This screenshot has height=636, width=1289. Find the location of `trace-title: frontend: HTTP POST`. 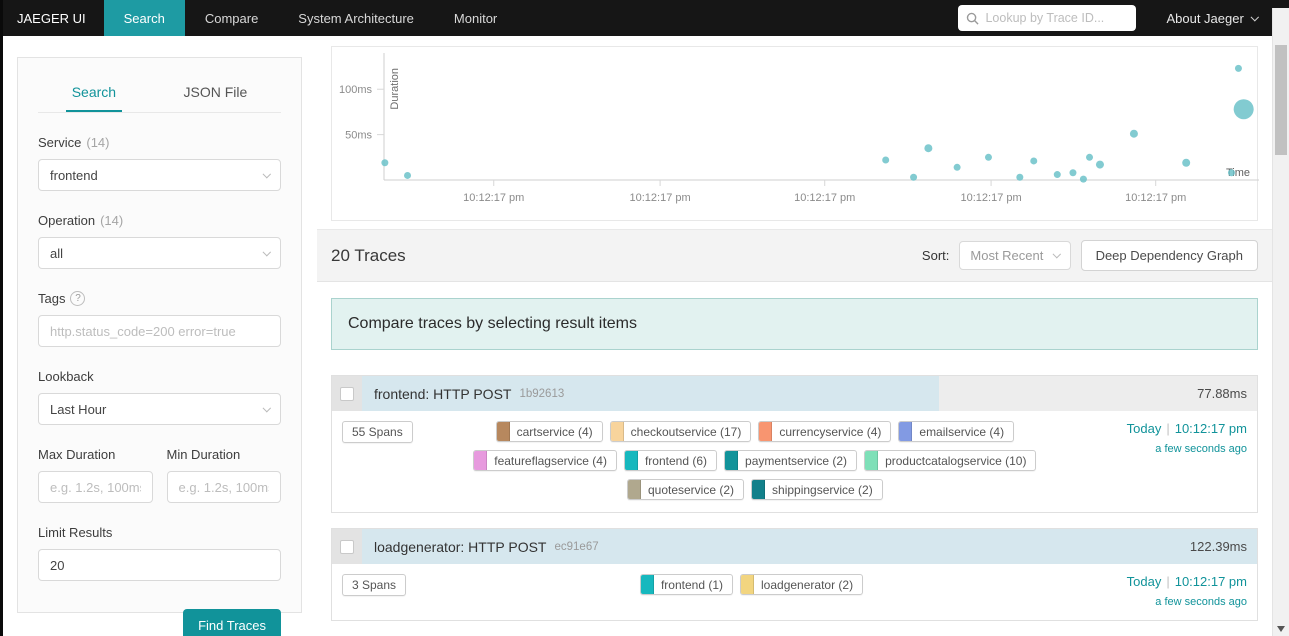

trace-title: frontend: HTTP POST is located at coordinates (443, 393).